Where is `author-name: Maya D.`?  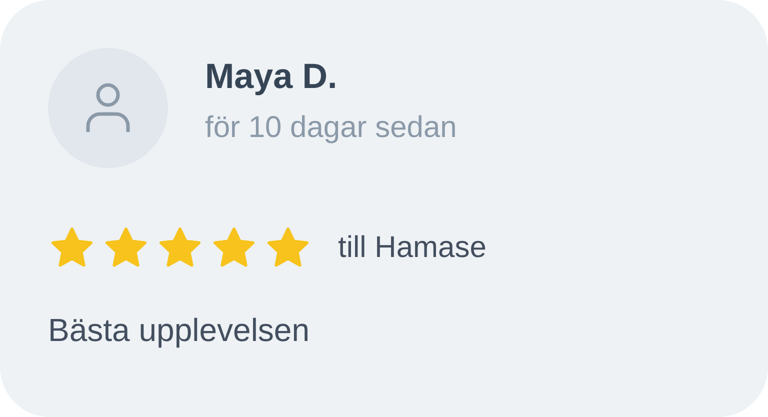 author-name: Maya D. is located at coordinates (271, 77).